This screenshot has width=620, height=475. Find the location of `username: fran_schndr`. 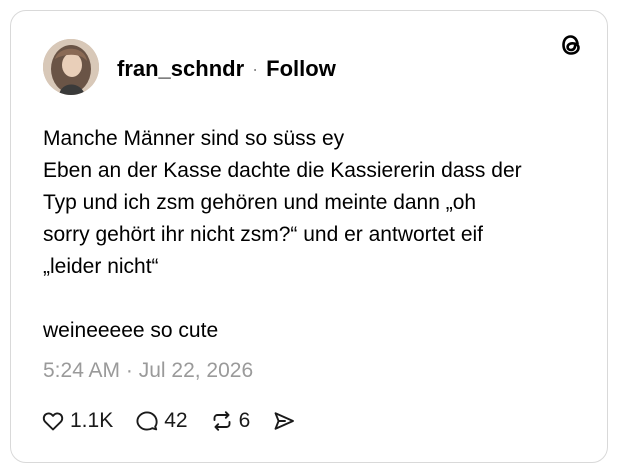

username: fran_schndr is located at coordinates (180, 69).